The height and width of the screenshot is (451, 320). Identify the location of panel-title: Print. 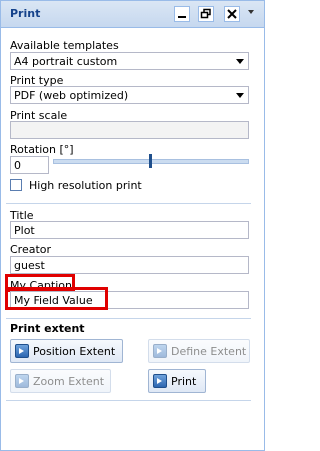
(25, 13).